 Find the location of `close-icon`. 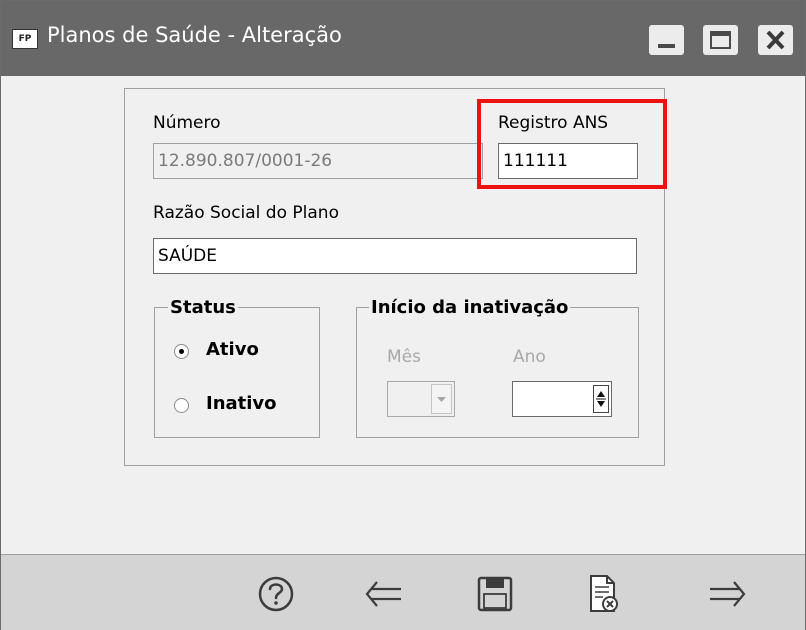

close-icon is located at coordinates (775, 40).